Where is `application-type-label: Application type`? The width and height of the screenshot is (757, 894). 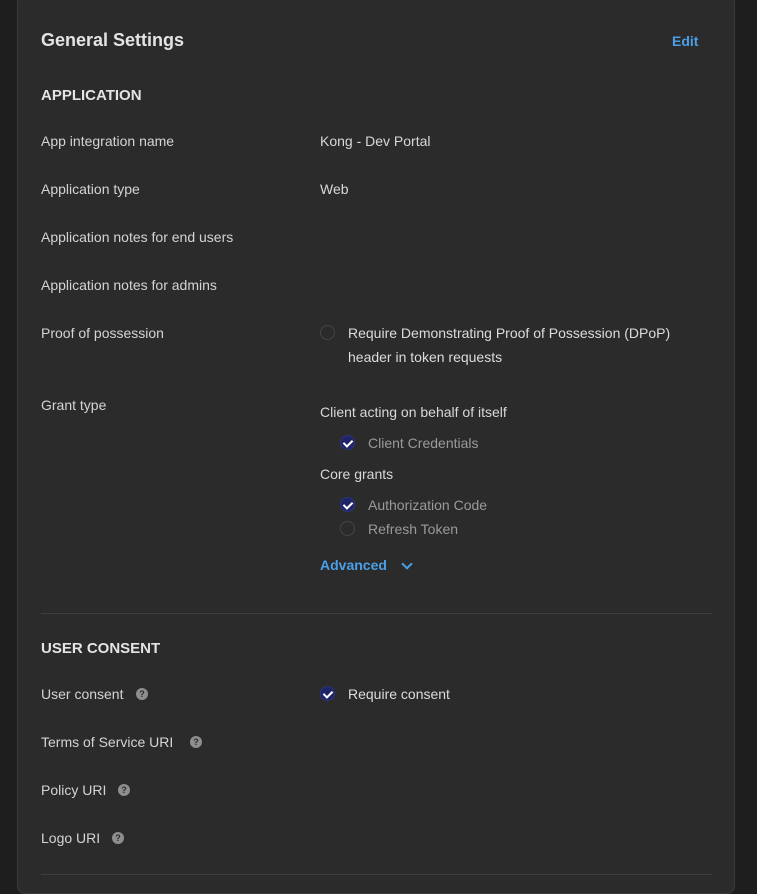 application-type-label: Application type is located at coordinates (90, 189).